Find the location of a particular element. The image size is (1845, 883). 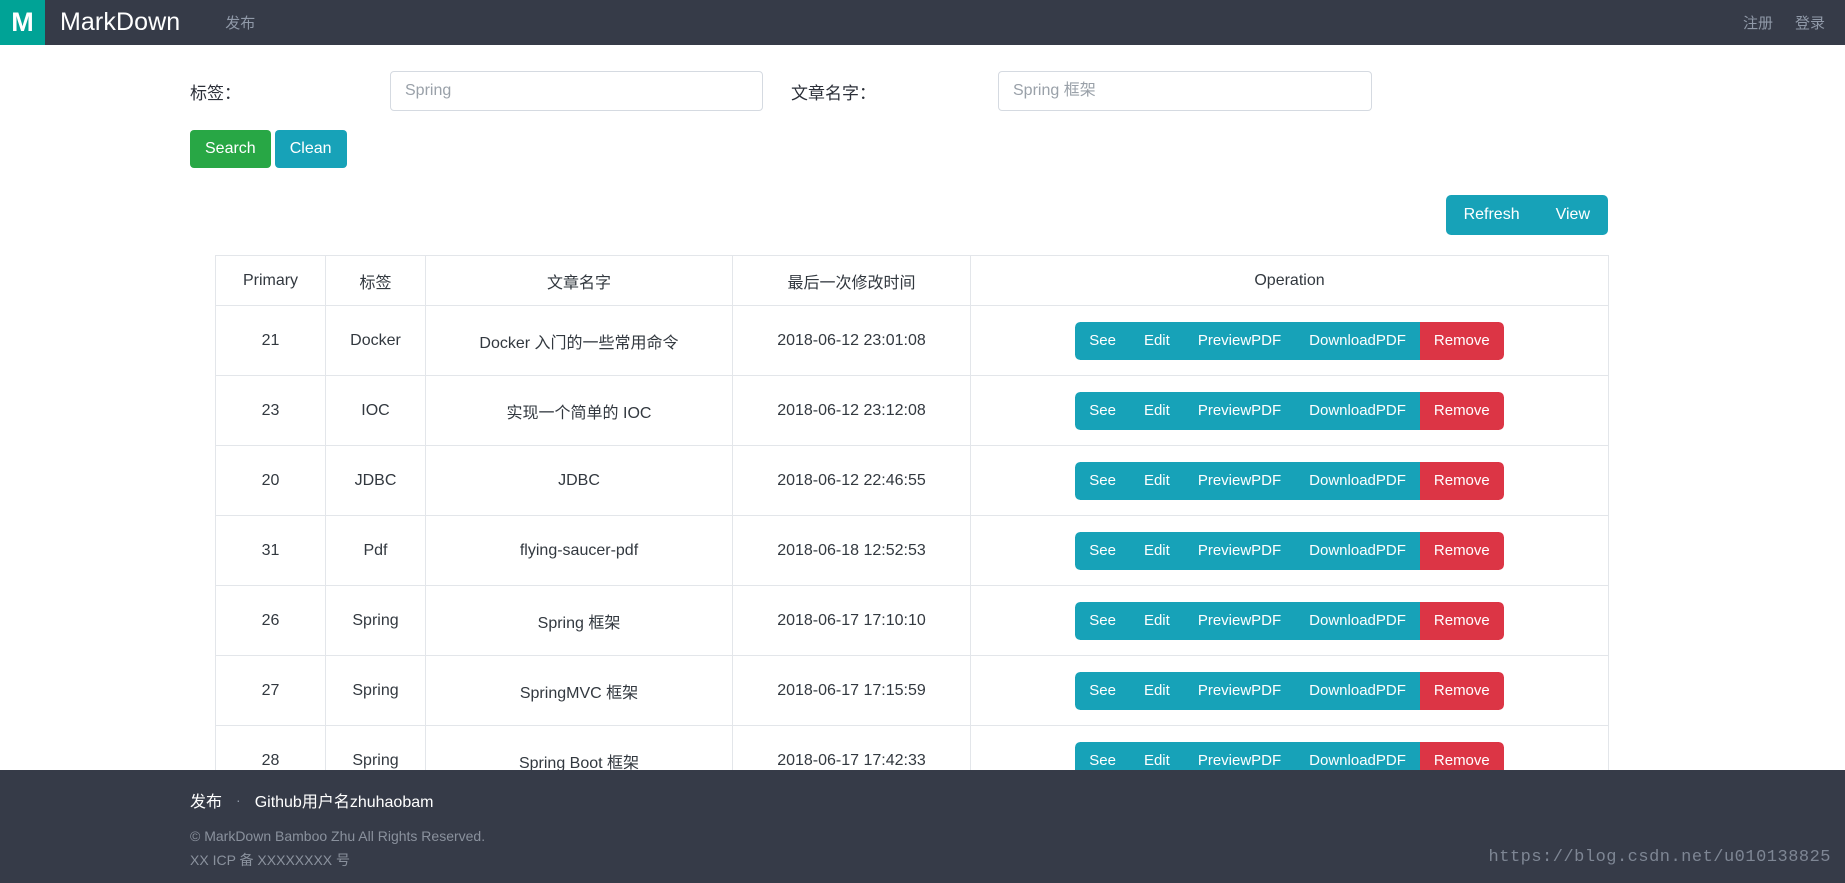

row-tag: IOC is located at coordinates (375, 410).